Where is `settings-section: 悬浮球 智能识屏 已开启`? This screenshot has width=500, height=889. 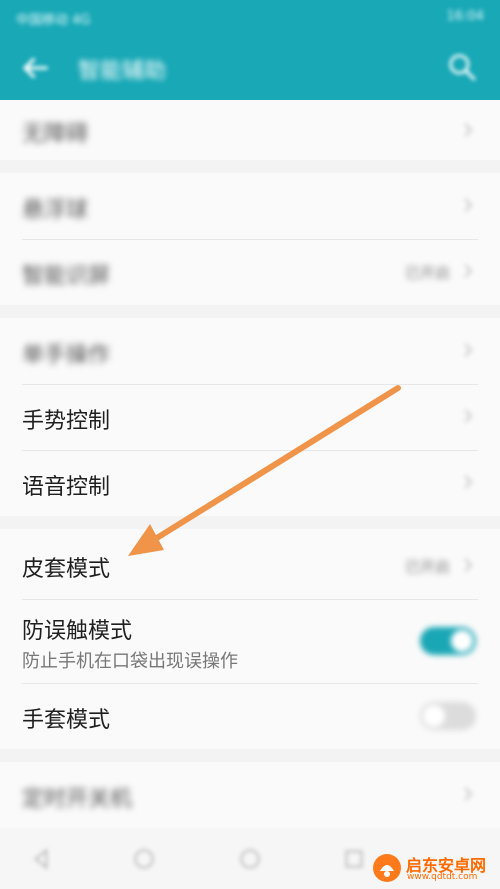
settings-section: 悬浮球 智能识屏 已开启 is located at coordinates (250, 239).